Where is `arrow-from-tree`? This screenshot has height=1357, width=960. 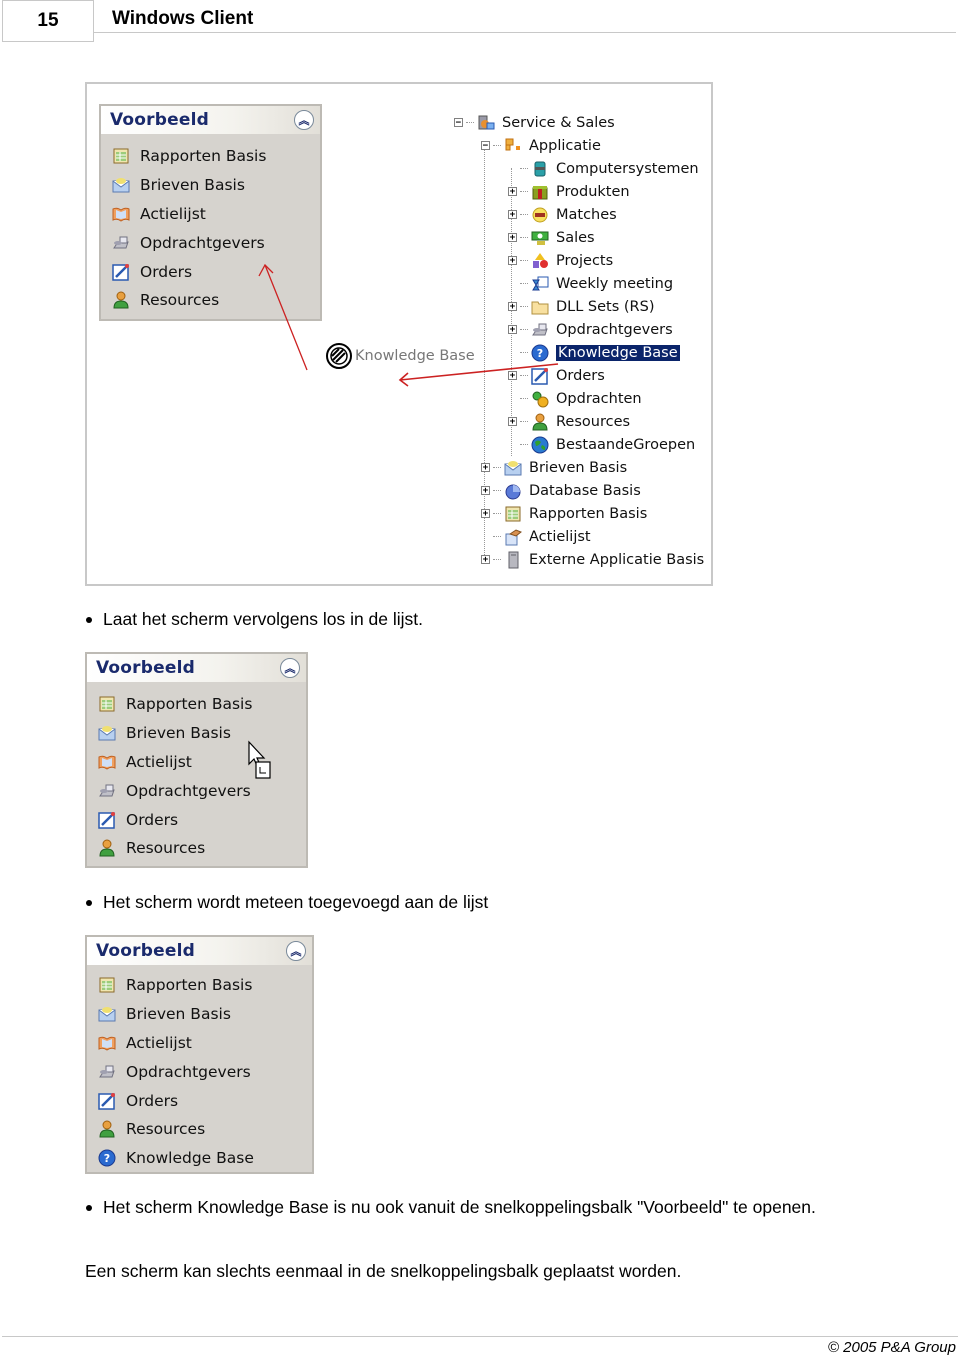
arrow-from-tree is located at coordinates (478, 375).